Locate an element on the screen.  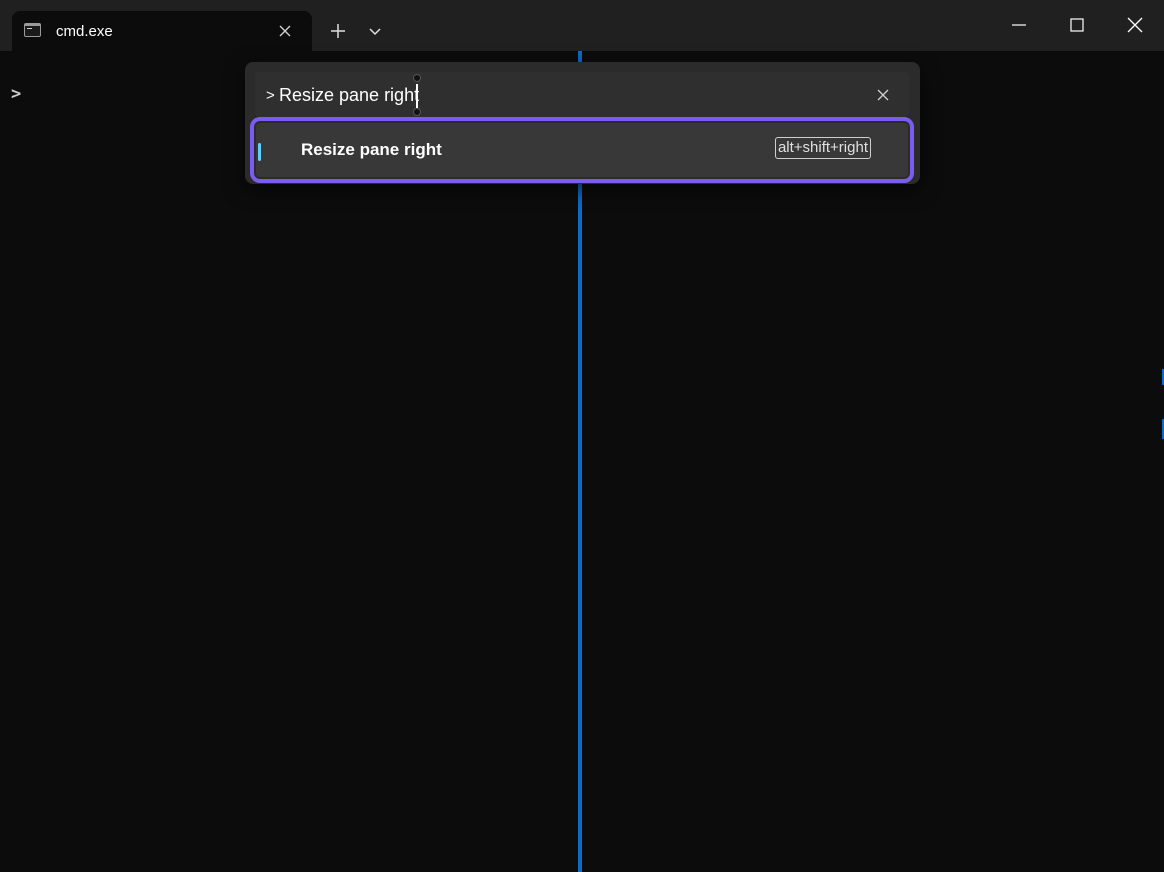
close-tab-icon is located at coordinates (285, 31).